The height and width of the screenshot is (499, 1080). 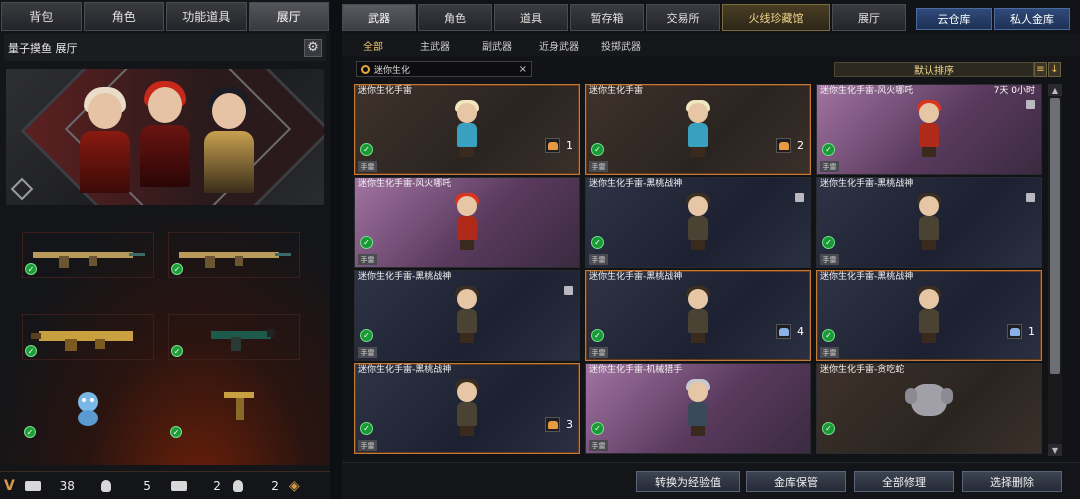 What do you see at coordinates (698, 408) in the screenshot?
I see `item-card: 迷你生化手雷-机械猎手 ✓ 手雷` at bounding box center [698, 408].